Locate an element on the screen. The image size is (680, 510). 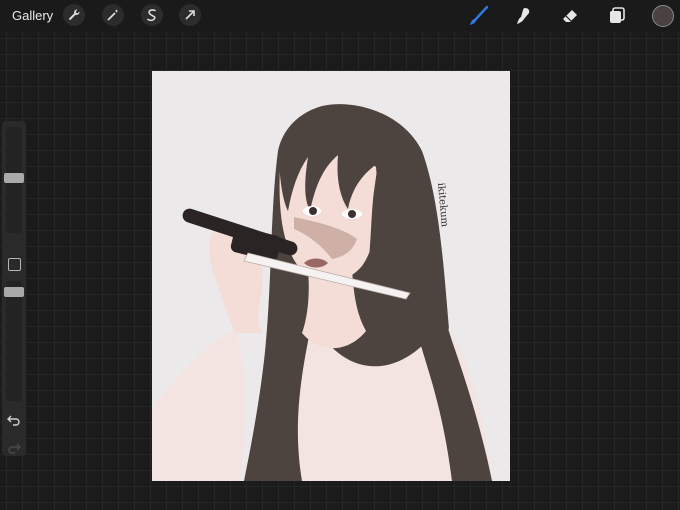
layers-icon is located at coordinates (617, 15).